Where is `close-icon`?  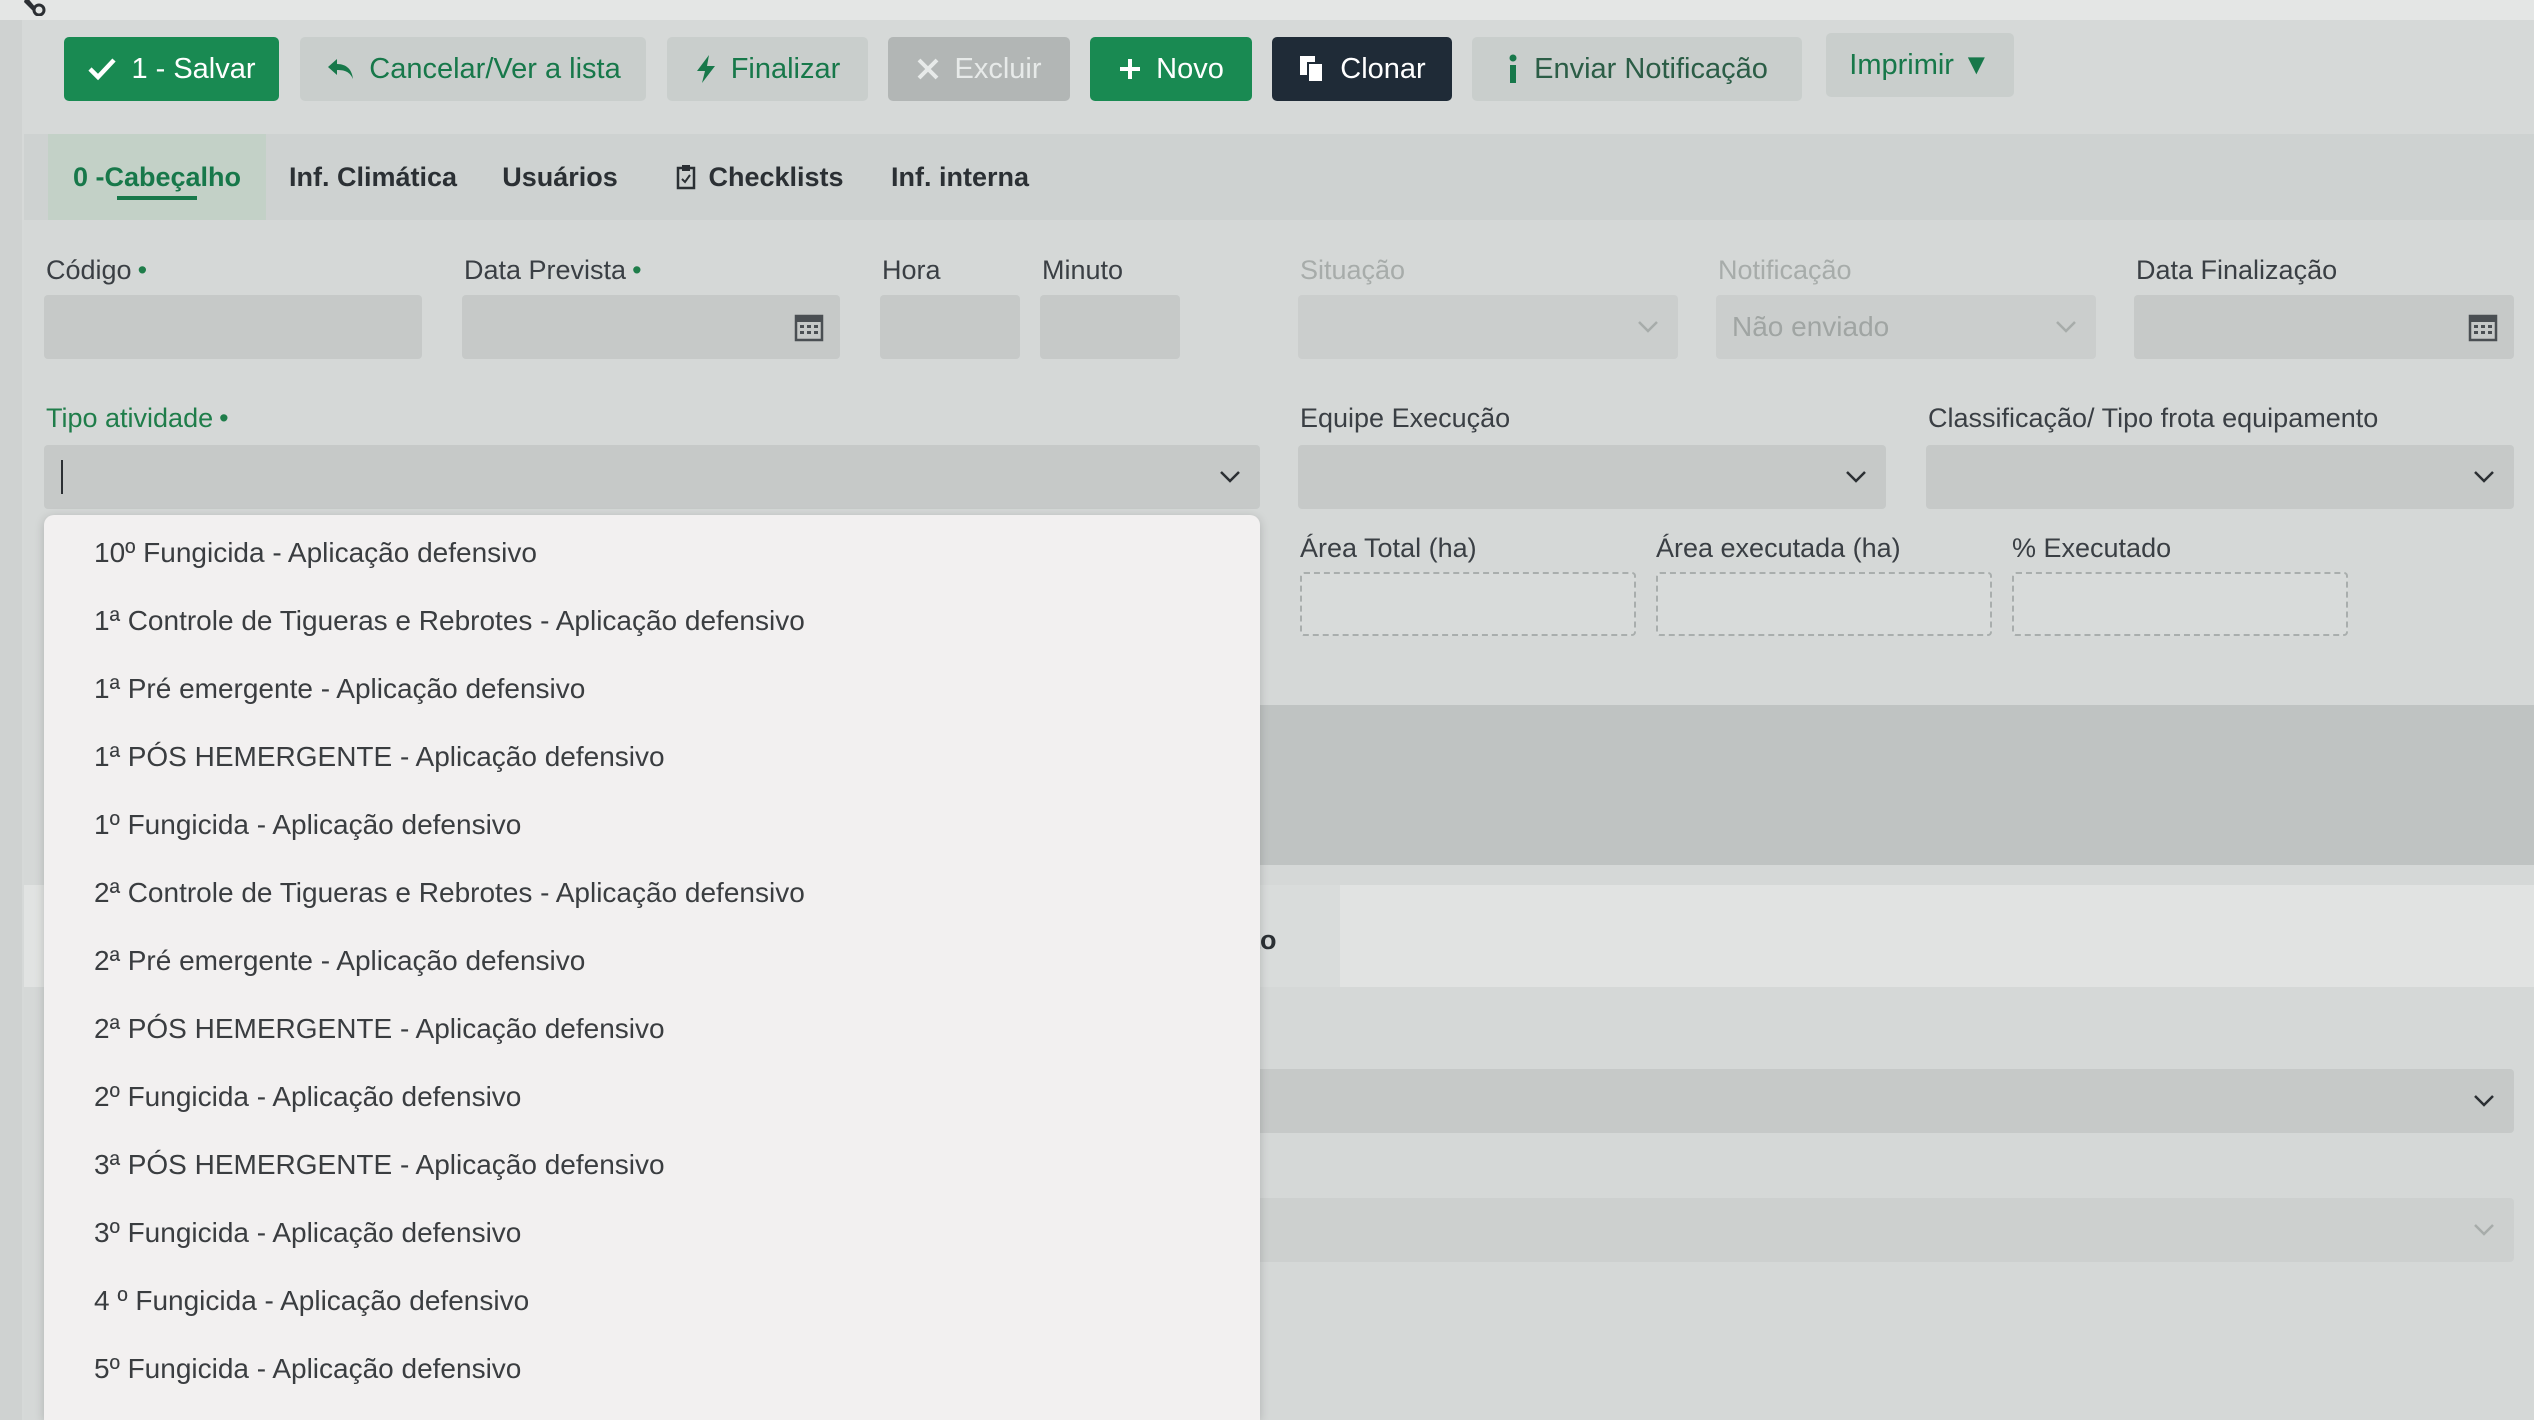 close-icon is located at coordinates (928, 69).